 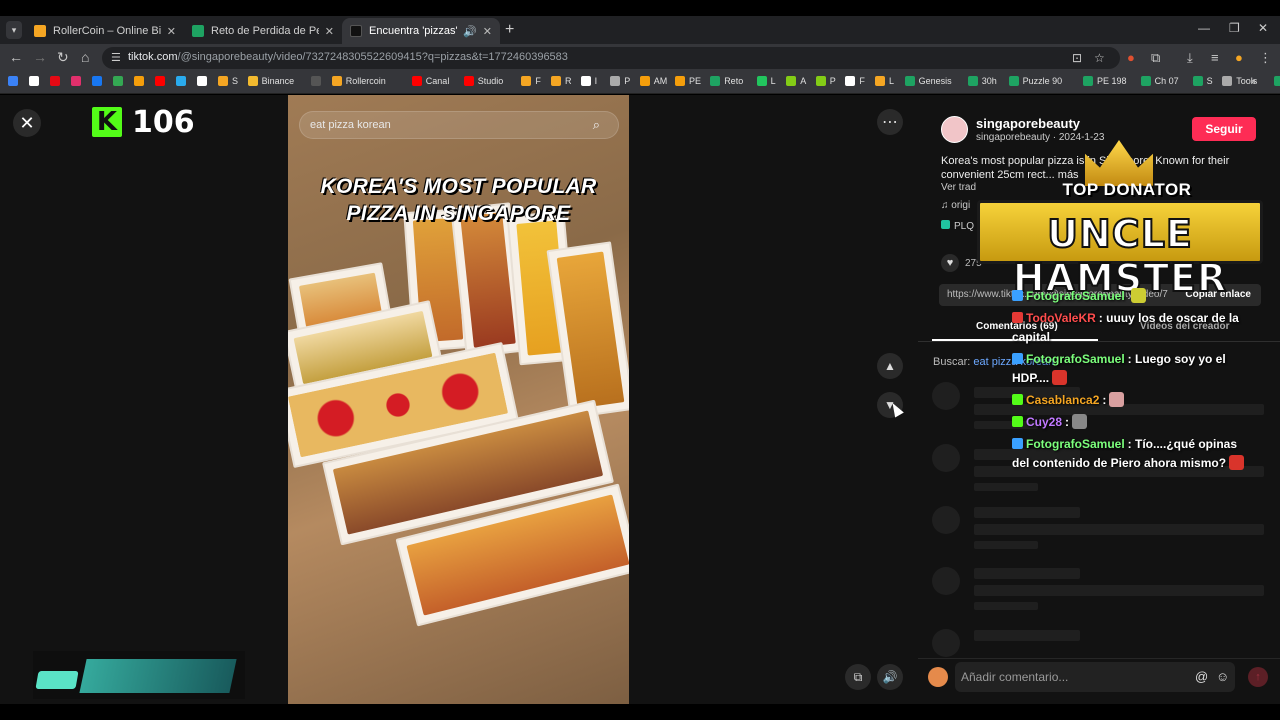 I want to click on bookmark-label: Rollercoin, so click(x=365, y=81).